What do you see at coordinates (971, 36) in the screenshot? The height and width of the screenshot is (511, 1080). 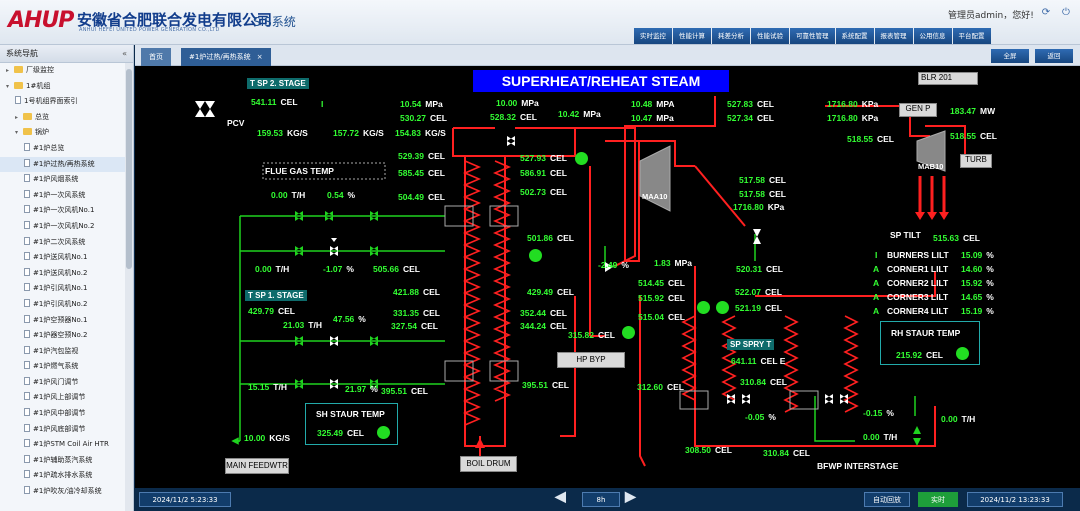 I see `menu-item: 平台配置` at bounding box center [971, 36].